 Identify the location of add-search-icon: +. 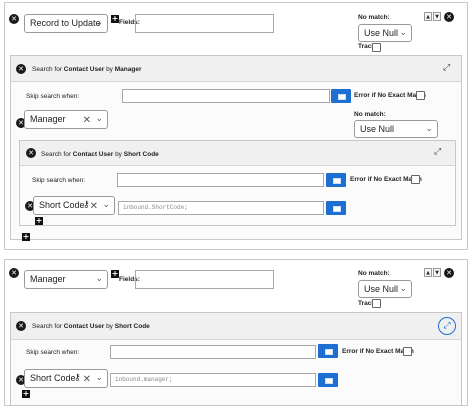
(26, 237).